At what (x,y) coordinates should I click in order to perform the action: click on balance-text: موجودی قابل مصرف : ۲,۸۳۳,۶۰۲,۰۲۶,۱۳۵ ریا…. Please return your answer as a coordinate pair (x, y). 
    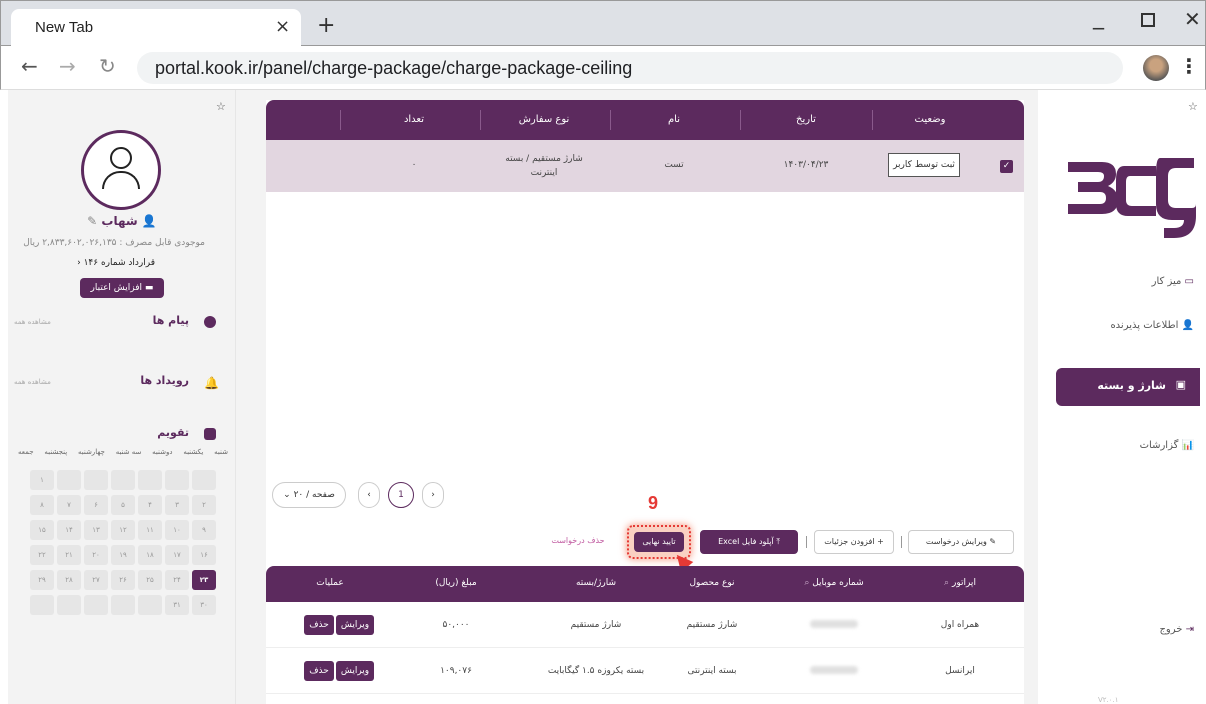
    Looking at the image, I should click on (114, 243).